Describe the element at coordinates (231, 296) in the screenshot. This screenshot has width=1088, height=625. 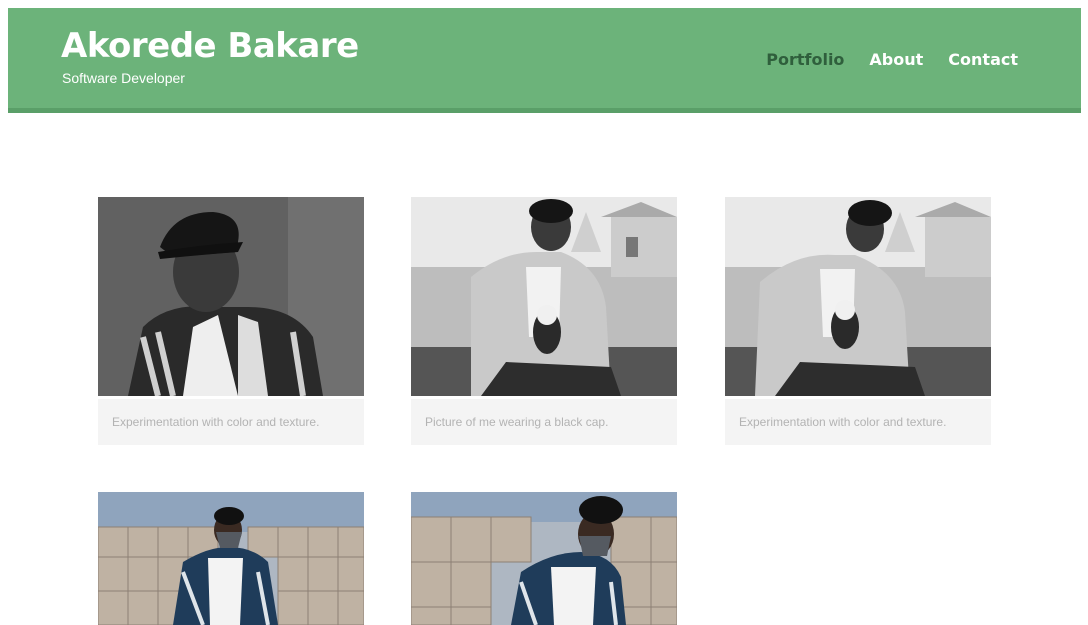
I see `gallery-photo-portrait-black-cap` at that location.